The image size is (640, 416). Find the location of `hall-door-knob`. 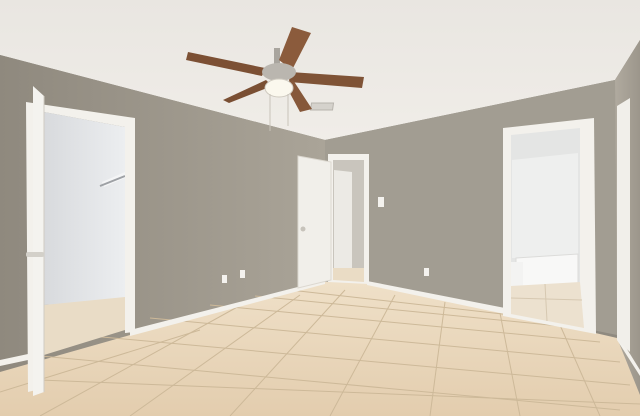

hall-door-knob is located at coordinates (303, 229).